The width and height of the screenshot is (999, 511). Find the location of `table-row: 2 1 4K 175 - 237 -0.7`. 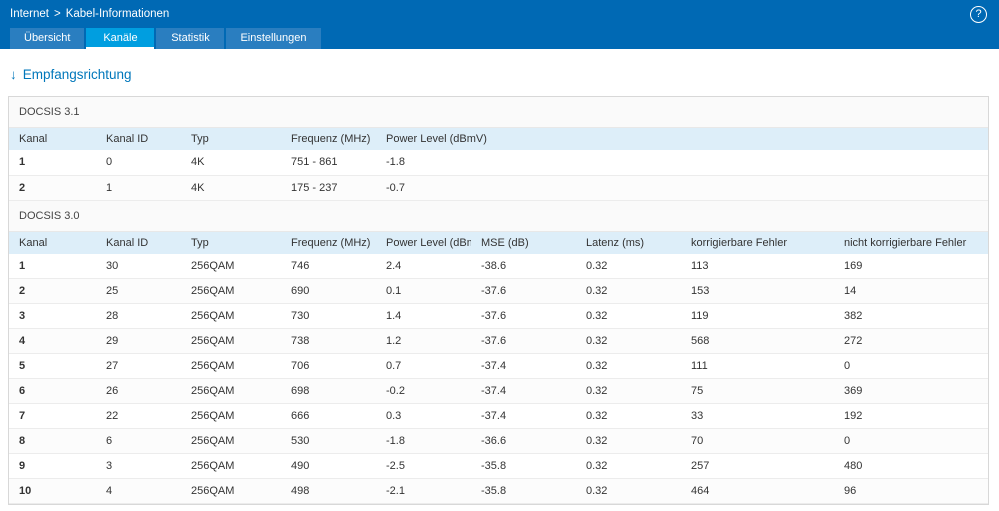

table-row: 2 1 4K 175 - 237 -0.7 is located at coordinates (498, 188).